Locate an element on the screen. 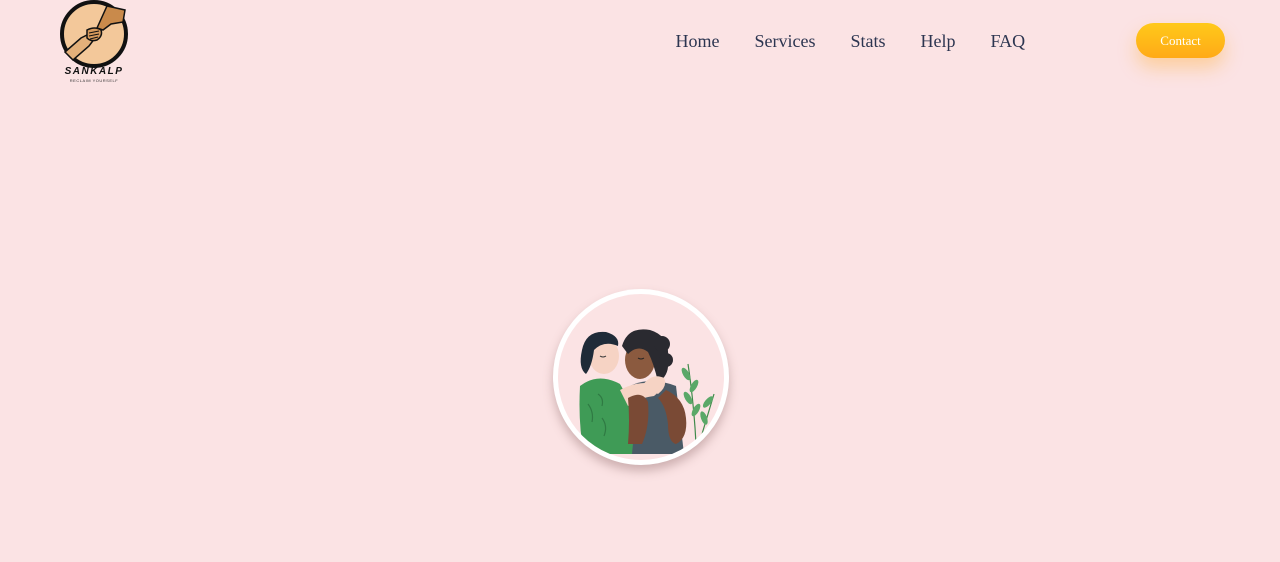  two-people-hugging-icon is located at coordinates (647, 391).